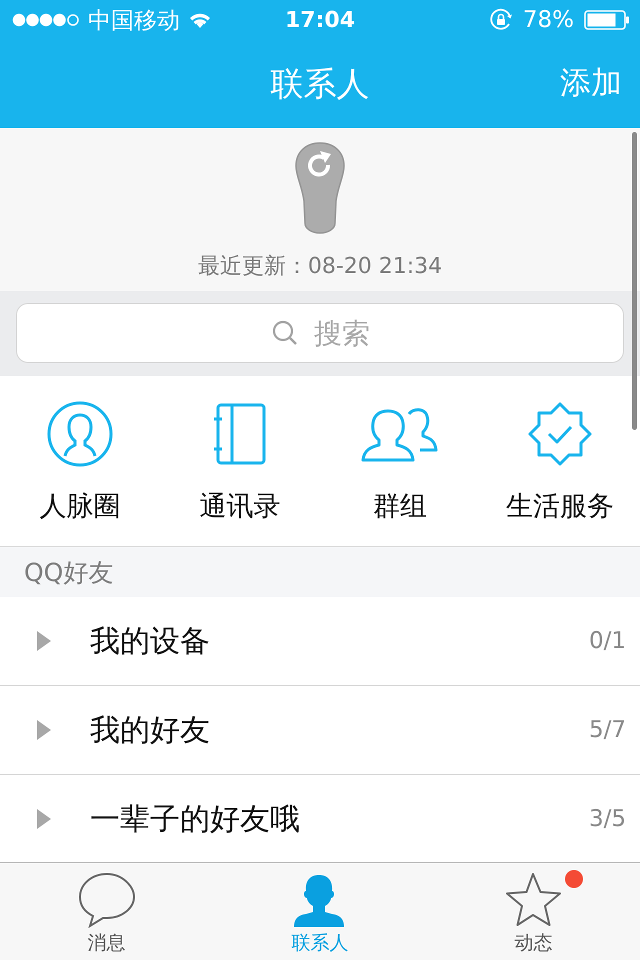 This screenshot has width=640, height=960. I want to click on verified-badge-icon, so click(560, 434).